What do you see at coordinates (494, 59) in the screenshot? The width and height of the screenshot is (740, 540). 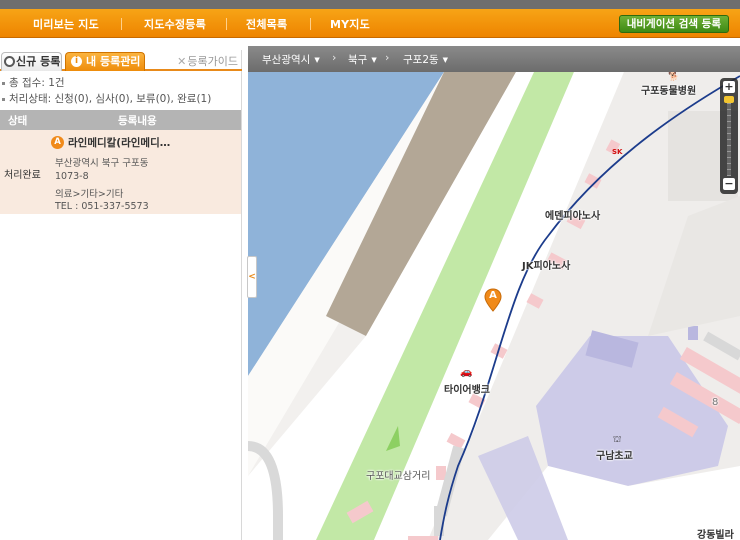 I see `breadcrumb: 부산광역시 ▼ › 북구 ▼ › 구포2동 ▼` at bounding box center [494, 59].